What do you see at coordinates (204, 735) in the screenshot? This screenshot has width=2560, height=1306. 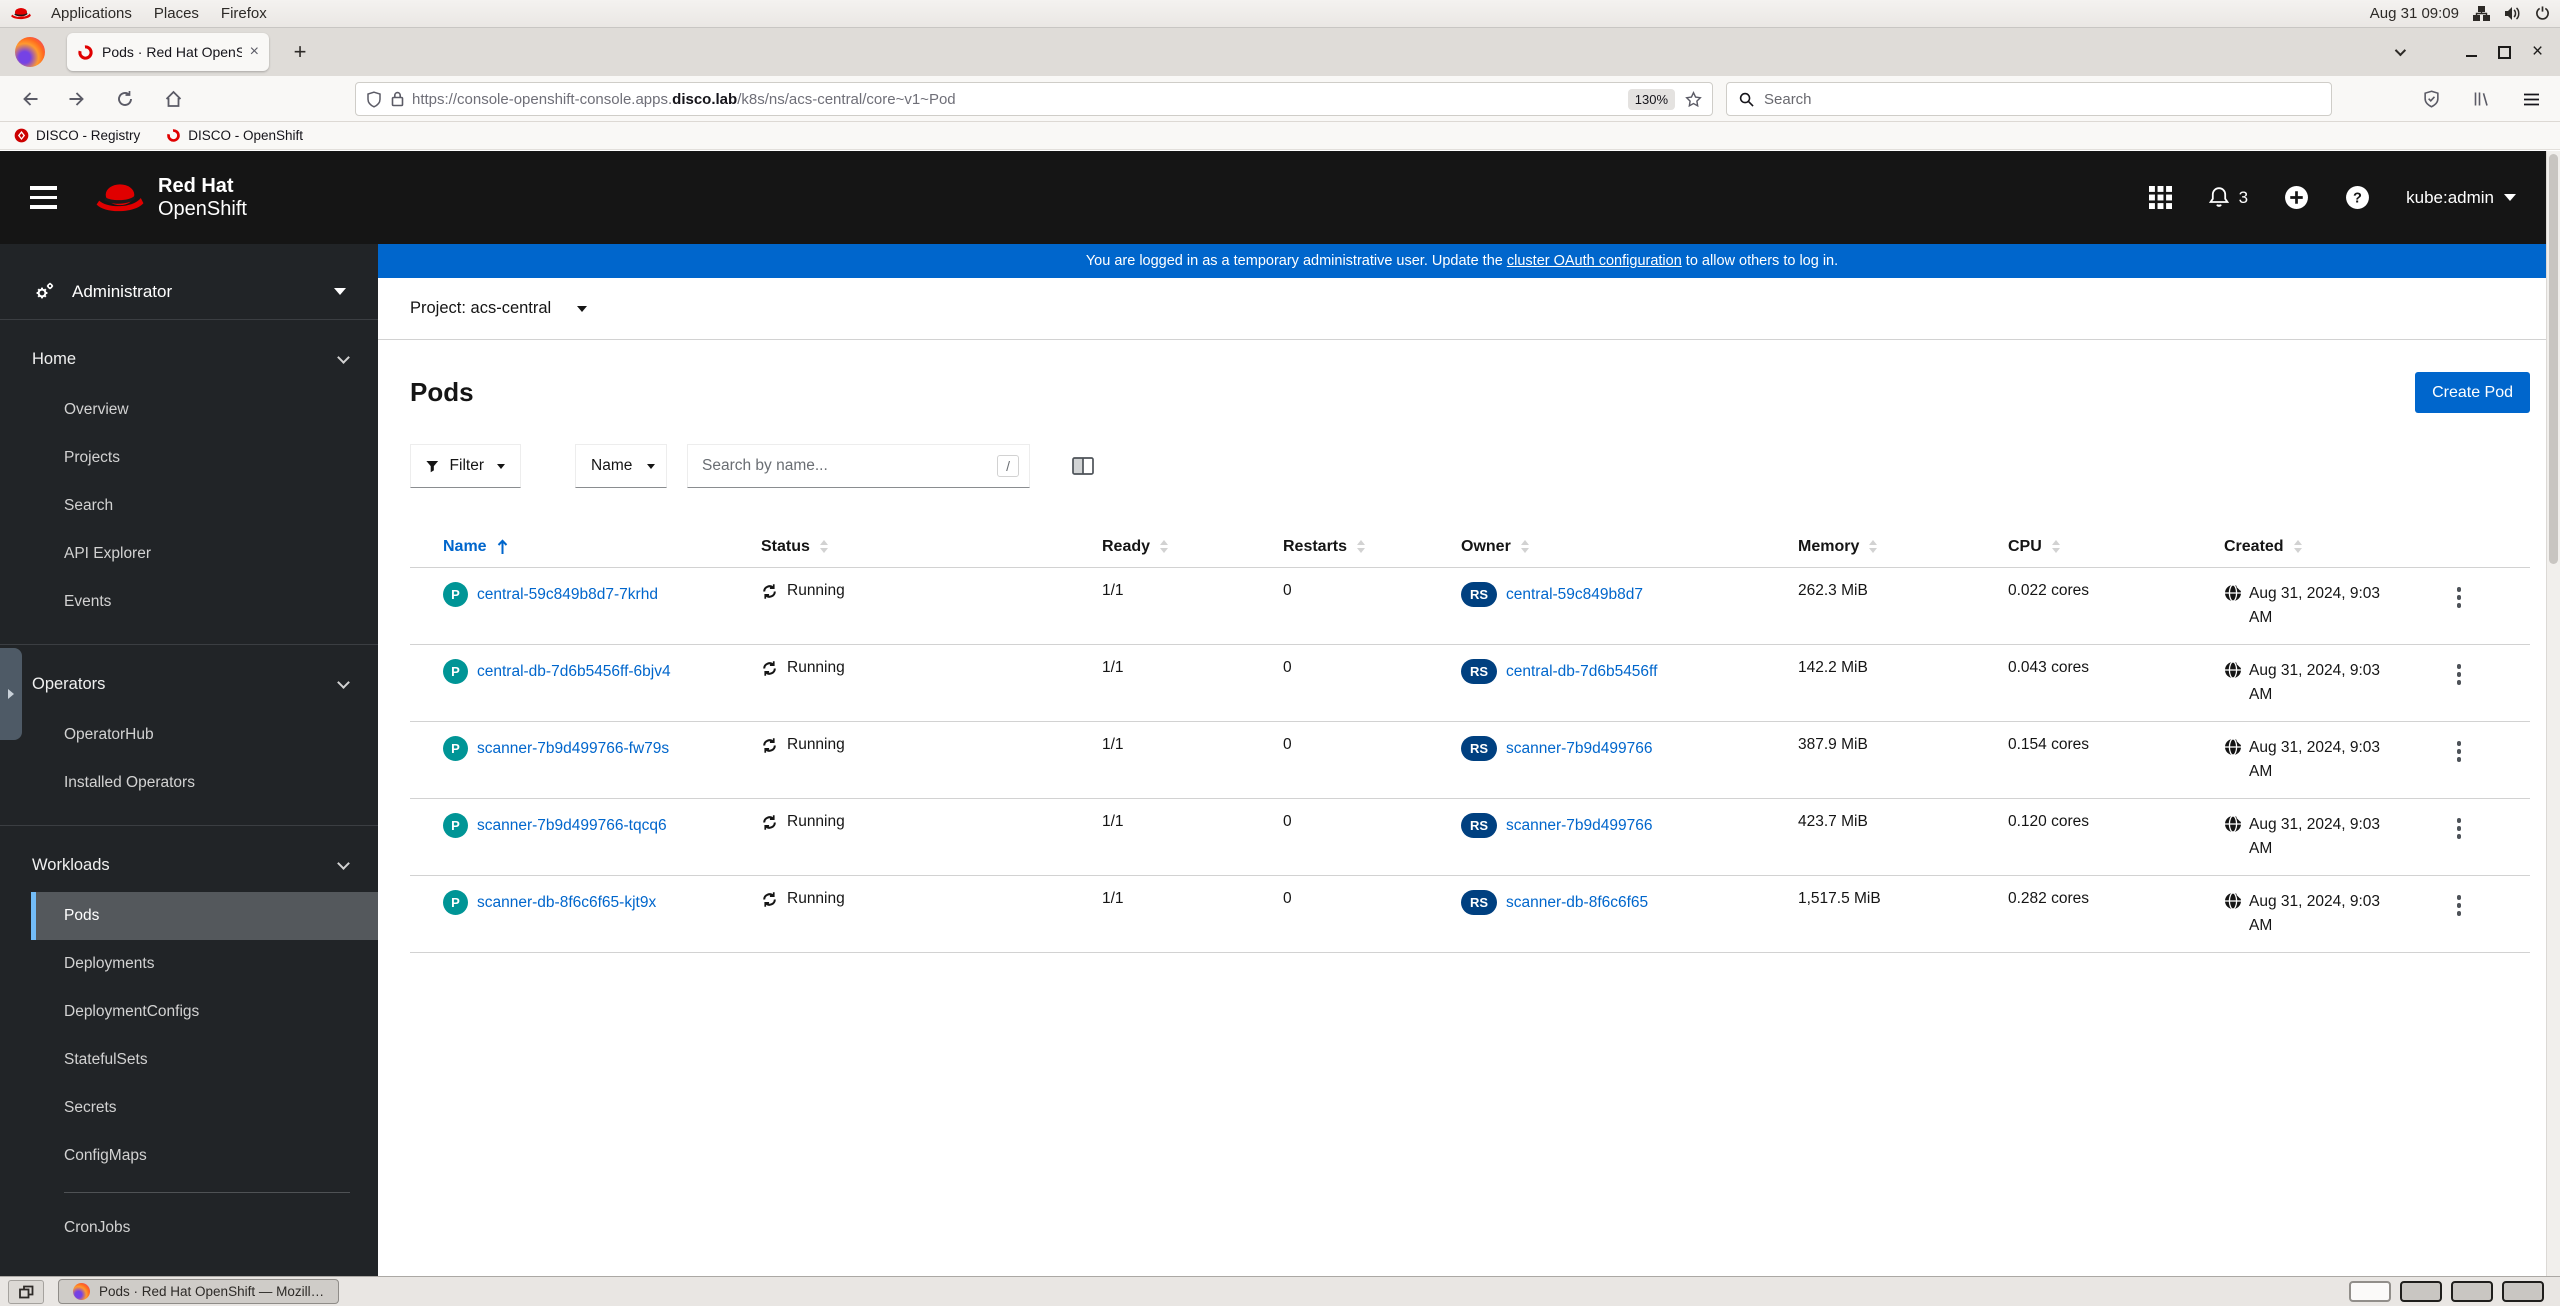 I see `sidebar-item-operatorhub: OperatorHub` at bounding box center [204, 735].